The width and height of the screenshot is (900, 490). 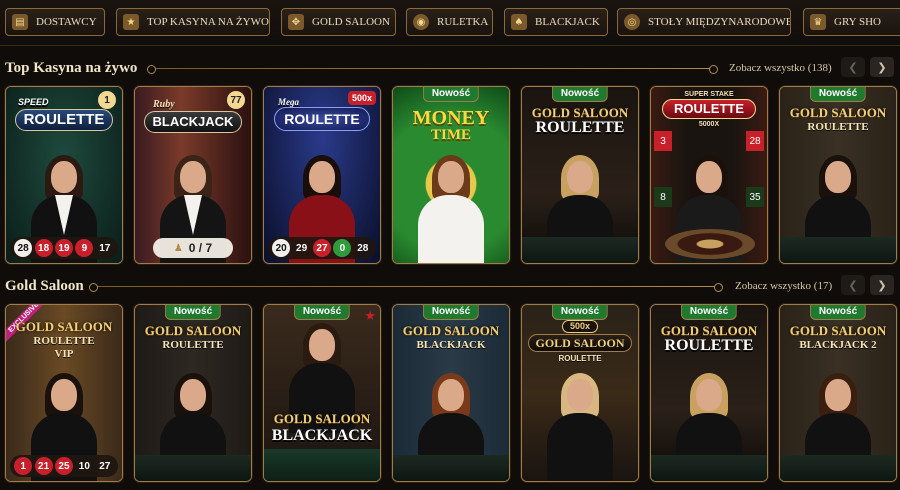 I want to click on game-tile-gold-saloon-blackjack-3: Nowość GOLD SALOON BLACKJACK 2, so click(x=838, y=393).